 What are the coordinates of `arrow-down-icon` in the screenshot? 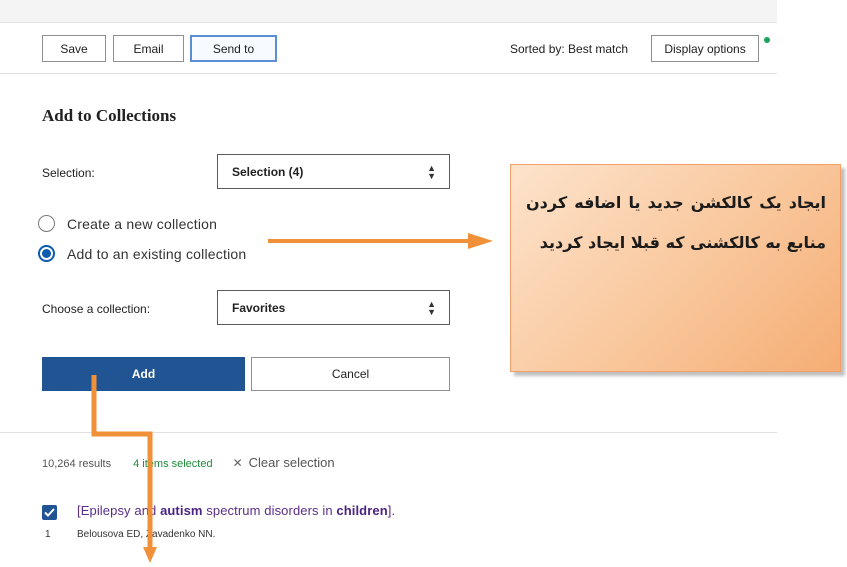 It's located at (124, 469).